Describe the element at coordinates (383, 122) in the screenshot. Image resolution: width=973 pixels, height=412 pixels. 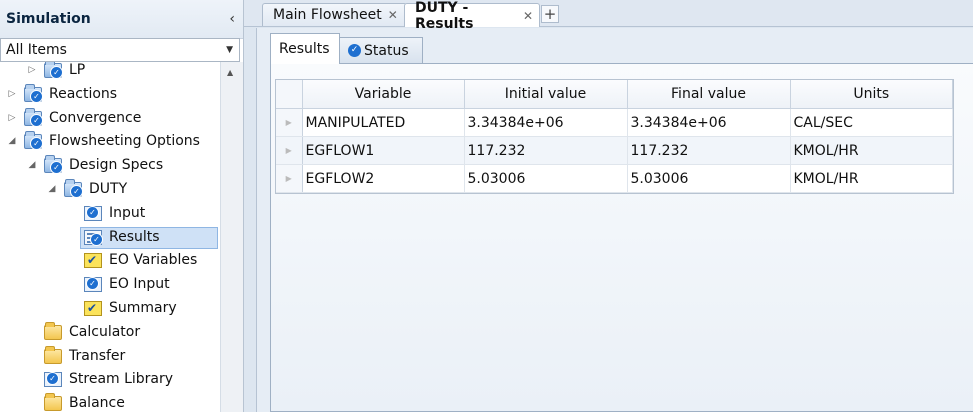
I see `cell-variable: MANIPULATED` at that location.